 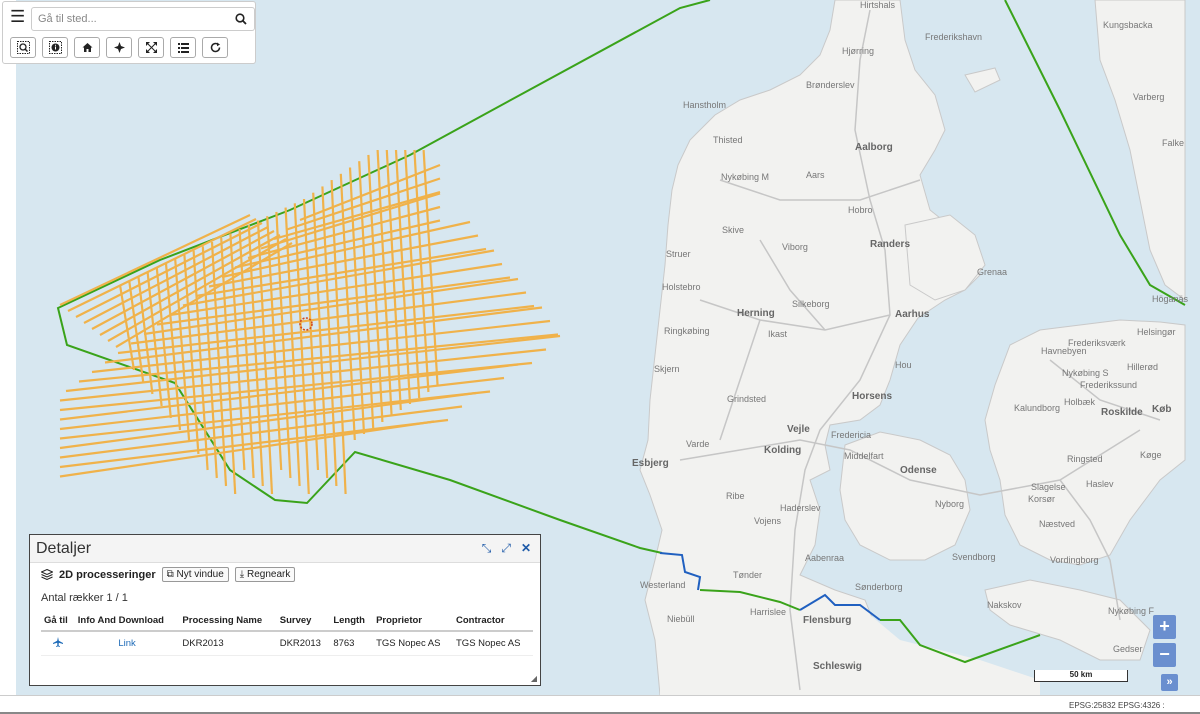 I want to click on map-label: Harrislee, so click(x=768, y=612).